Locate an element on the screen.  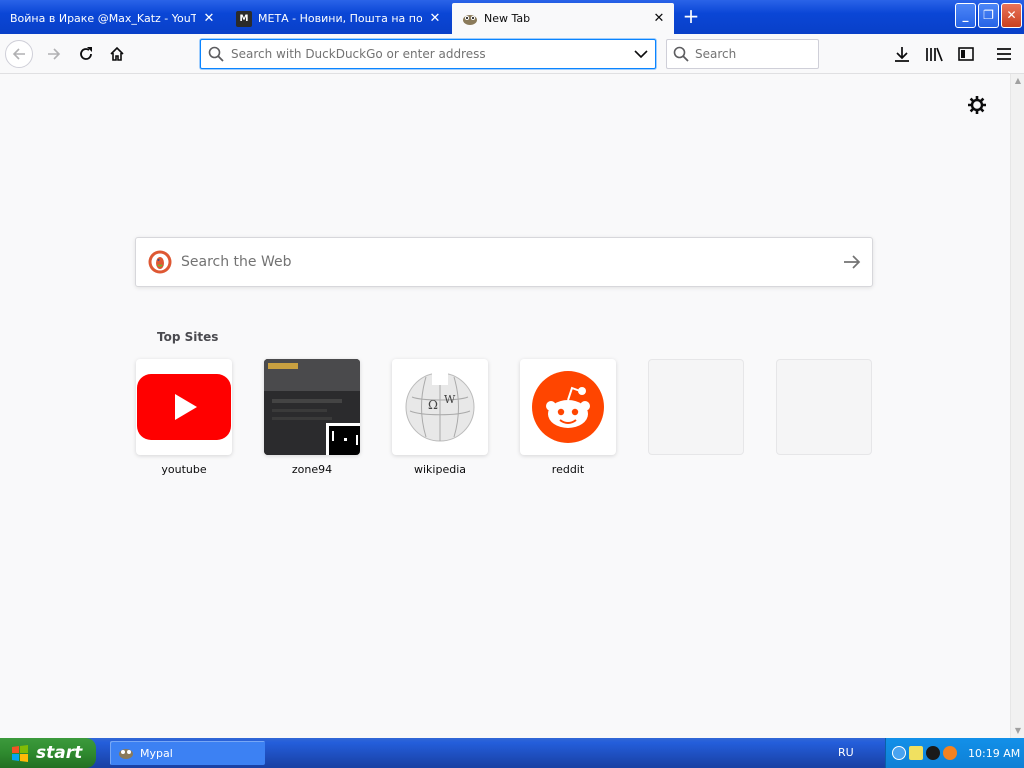
windows-flag-icon is located at coordinates (20, 753).